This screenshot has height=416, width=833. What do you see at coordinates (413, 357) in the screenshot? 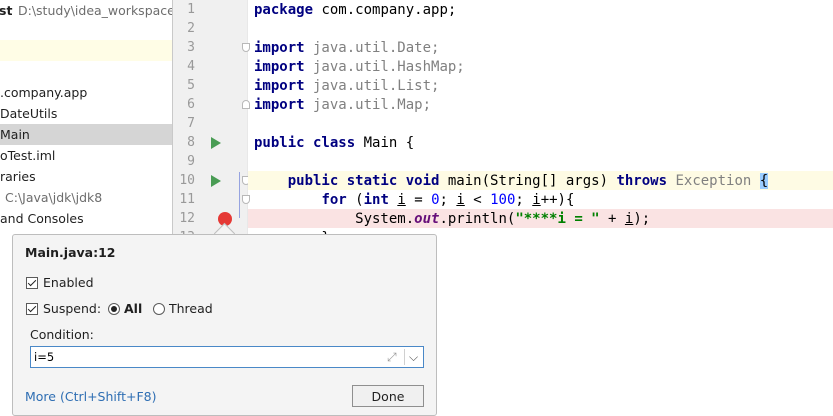
I see `chevron-down-icon: ⌵` at bounding box center [413, 357].